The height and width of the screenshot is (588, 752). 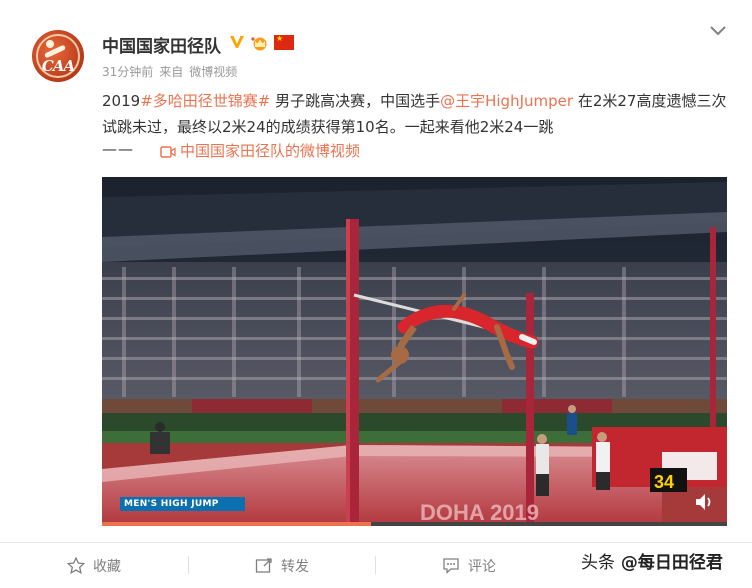 I want to click on video-link: 中国国家田径队的微博视频, so click(x=270, y=150).